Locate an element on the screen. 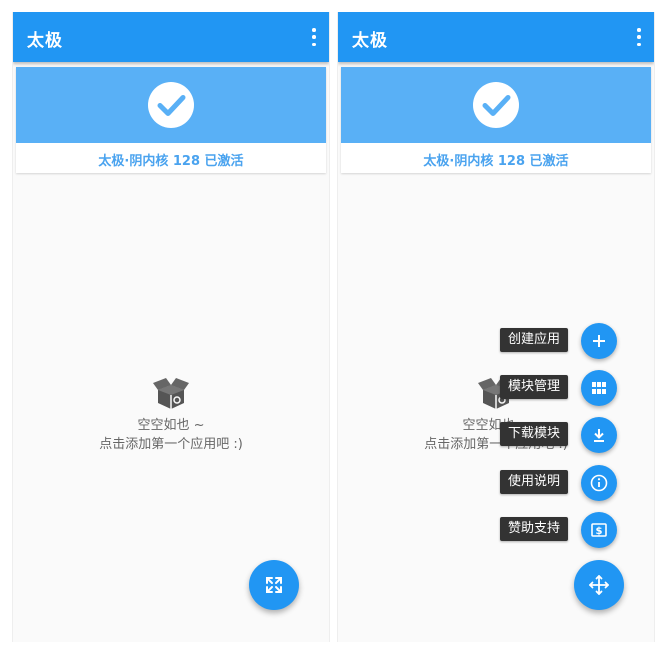  download-module-label: 下载模块 is located at coordinates (533, 434).